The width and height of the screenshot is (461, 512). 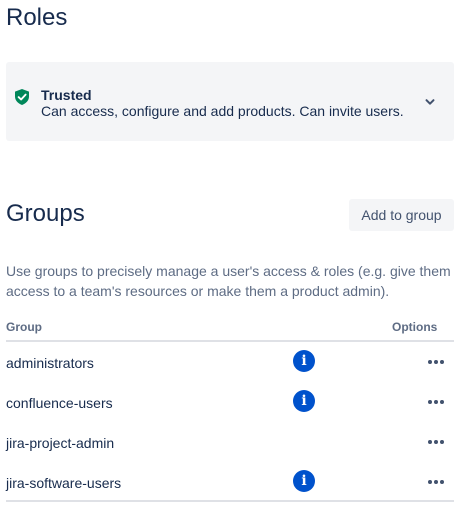 I want to click on group-name: jira-project-admin, so click(x=60, y=443).